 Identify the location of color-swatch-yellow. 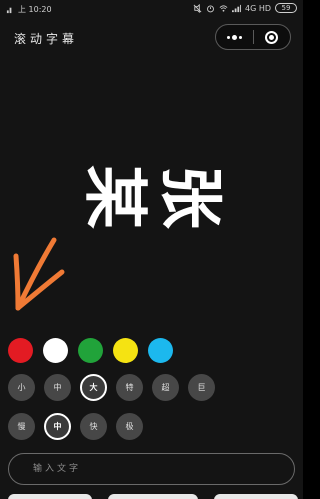
(125, 350).